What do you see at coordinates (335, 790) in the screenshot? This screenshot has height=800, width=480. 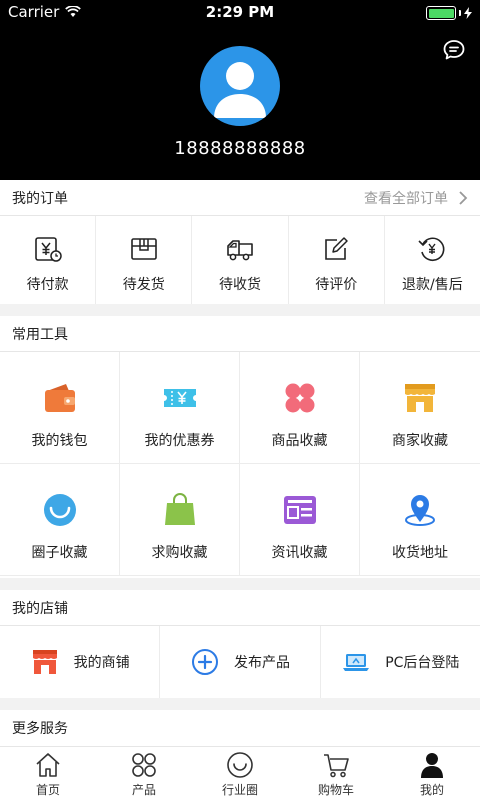 I see `tab-label: 购物车` at bounding box center [335, 790].